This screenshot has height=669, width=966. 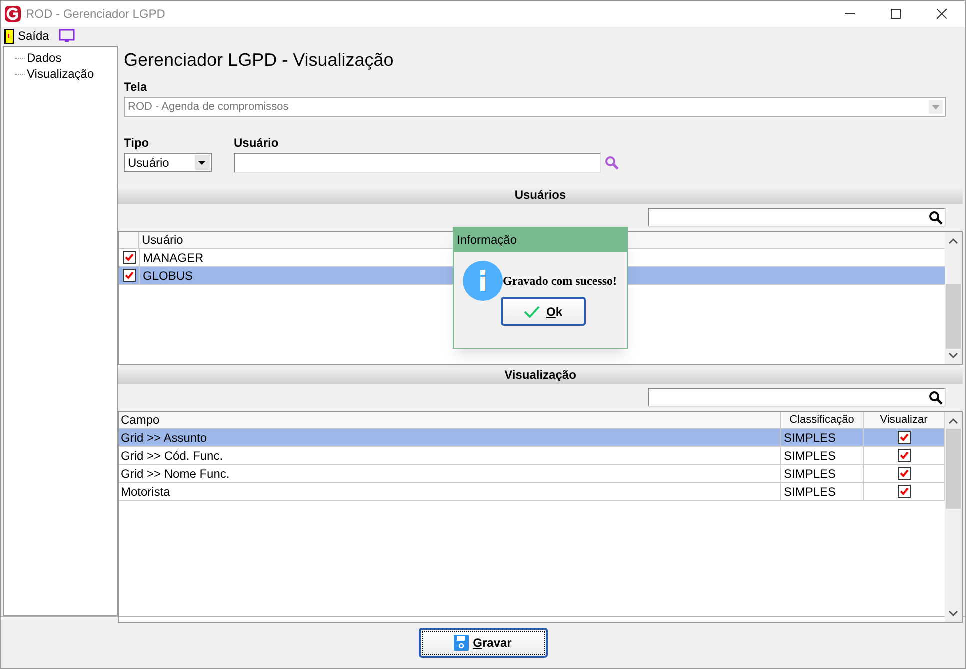 I want to click on table-cell: MANAGER, so click(x=171, y=257).